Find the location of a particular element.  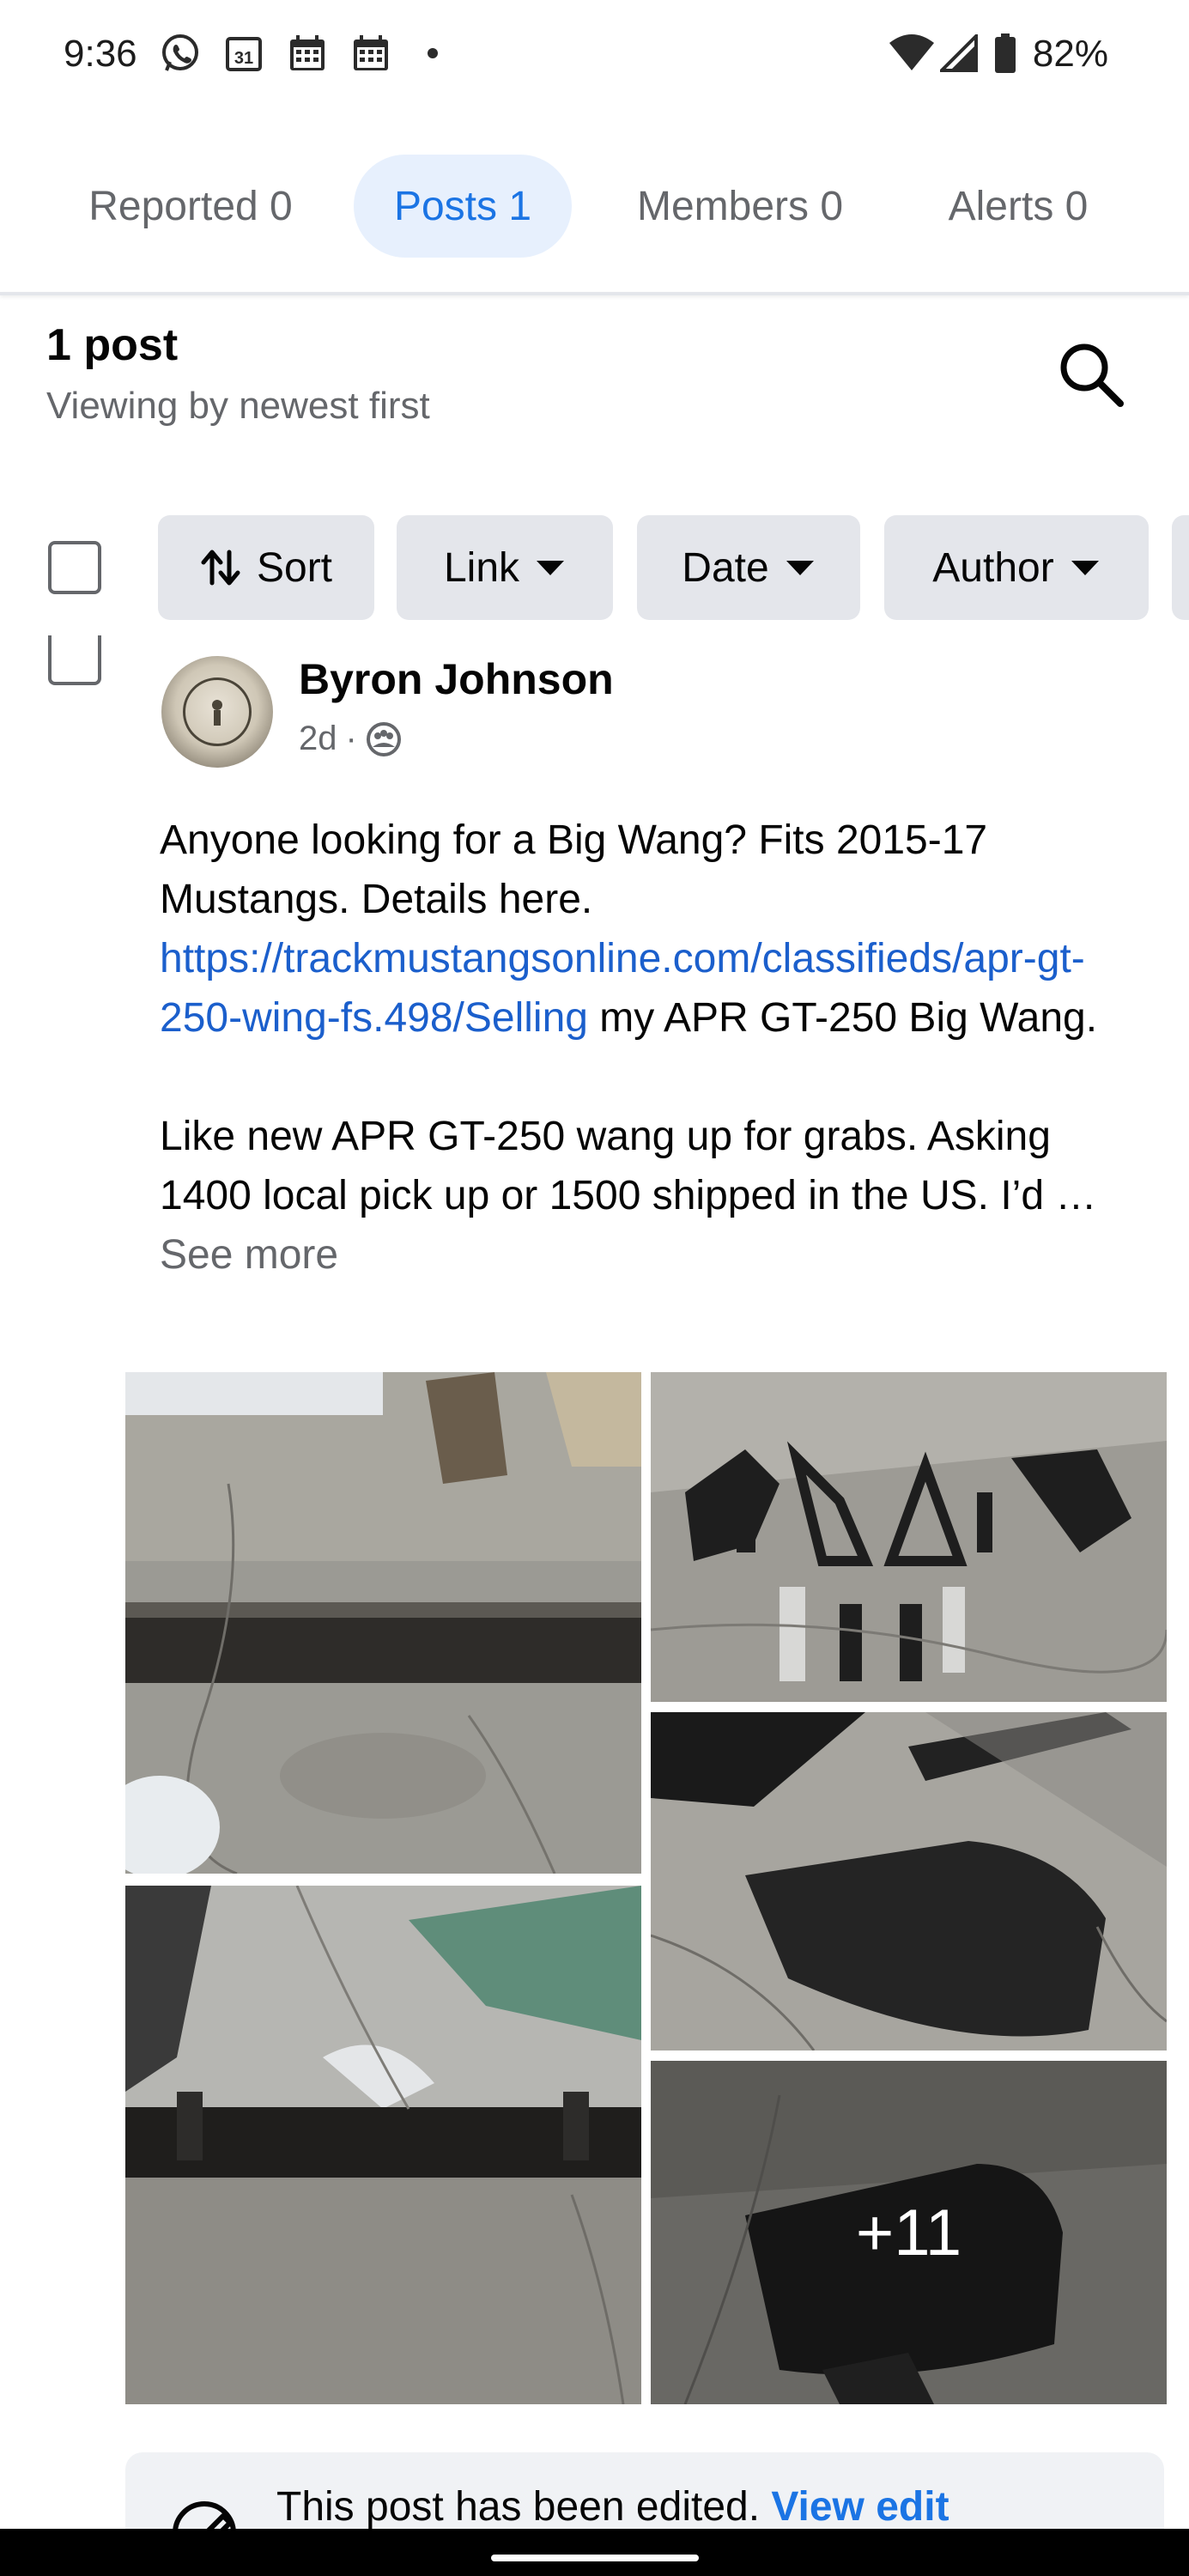

status-bar: 9:36 31 82% is located at coordinates (594, 56).